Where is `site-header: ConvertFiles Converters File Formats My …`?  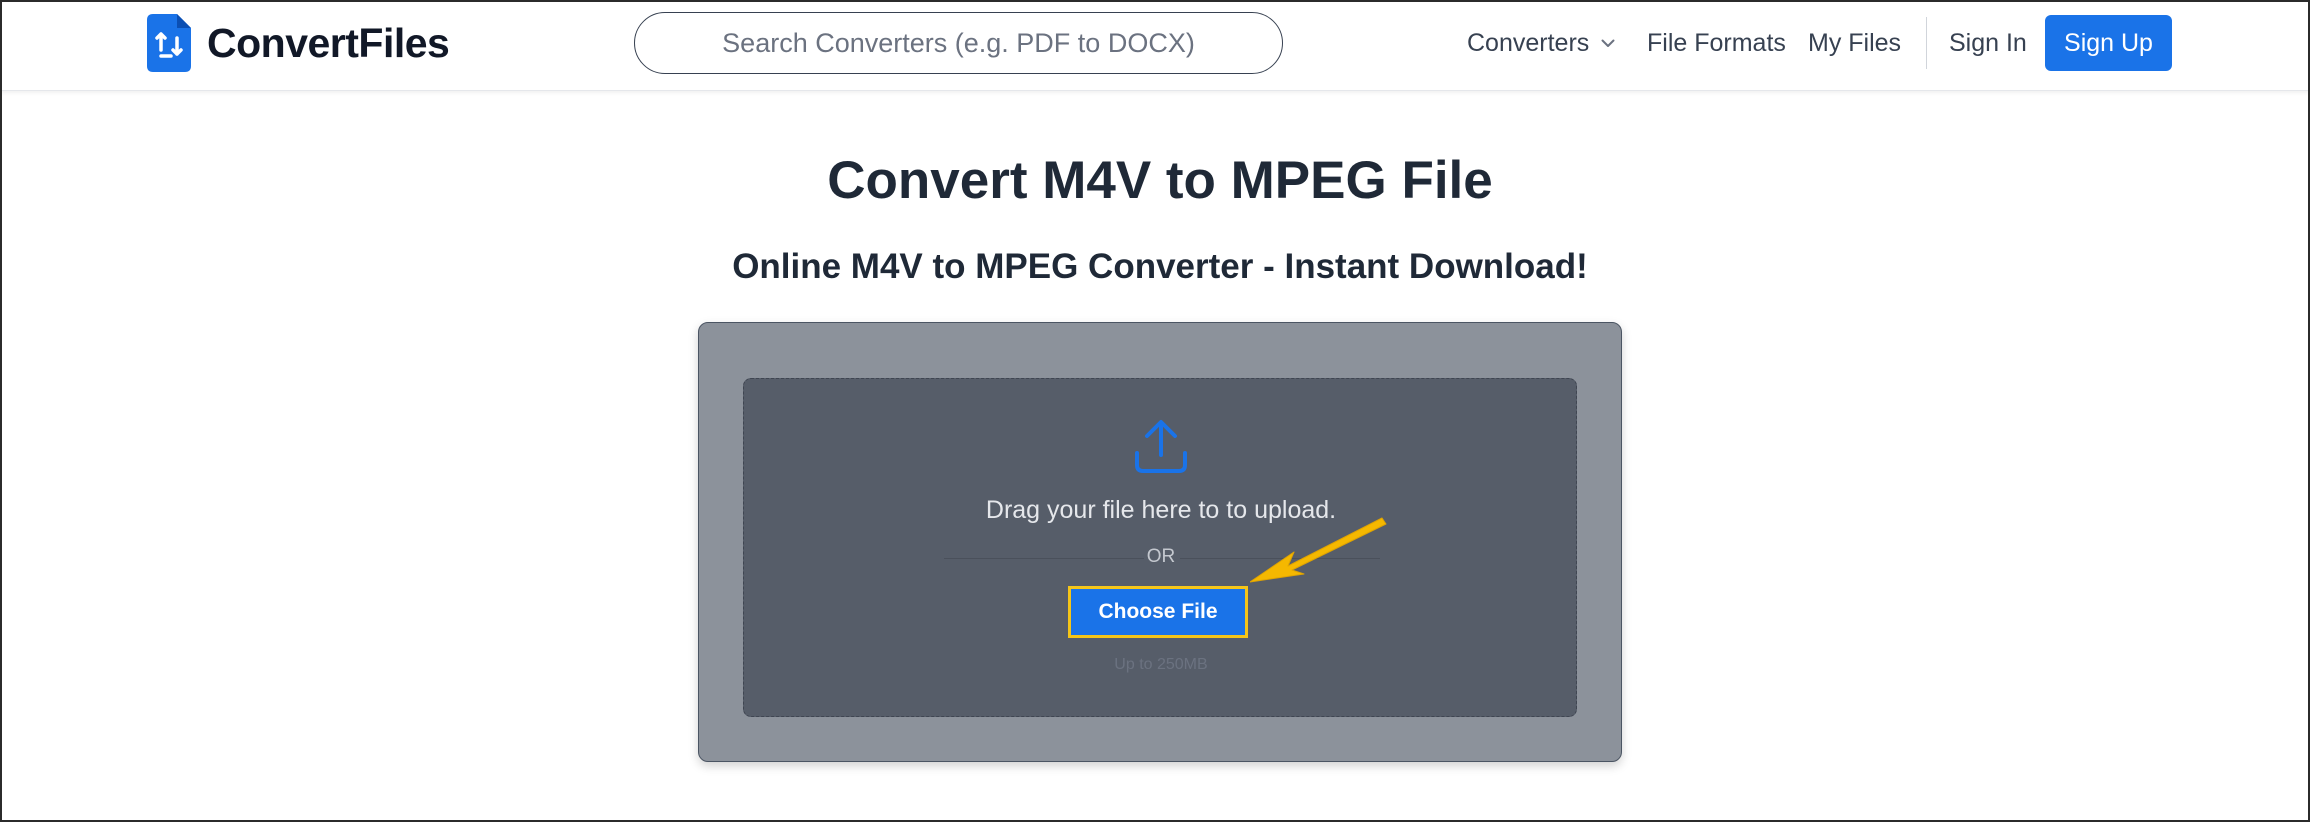
site-header: ConvertFiles Converters File Formats My … is located at coordinates (1155, 45).